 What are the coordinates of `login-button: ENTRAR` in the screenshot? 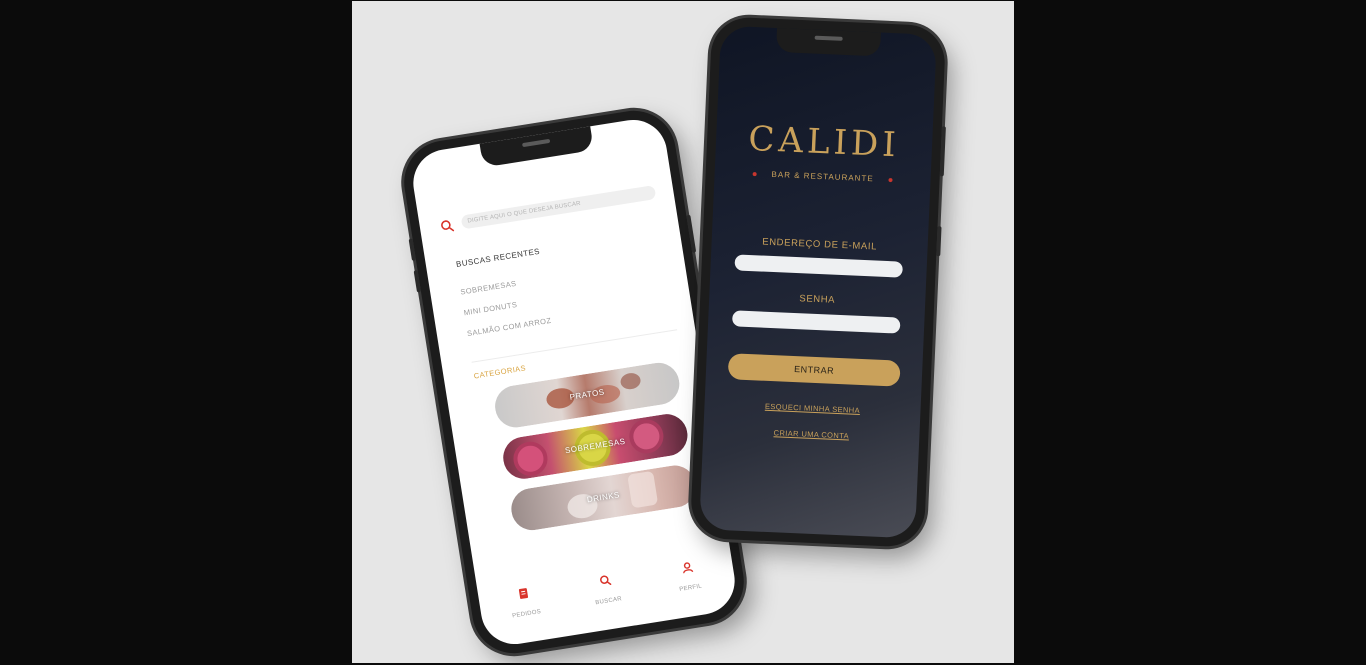 It's located at (814, 370).